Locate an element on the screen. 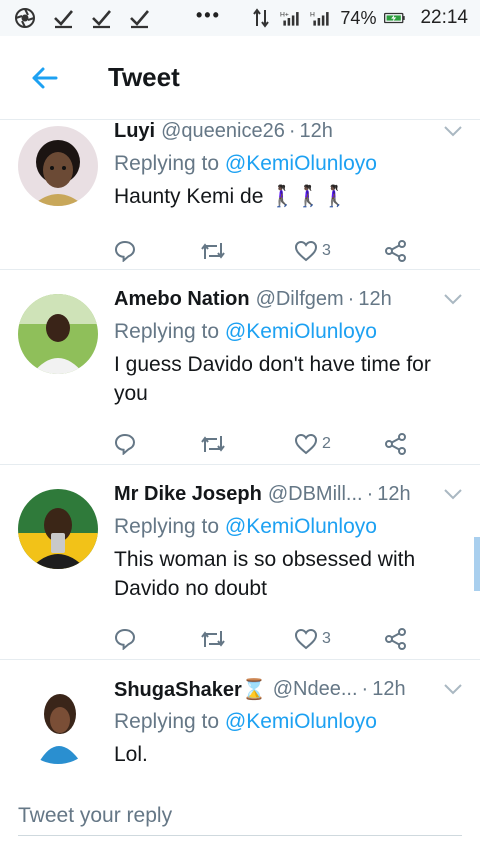 Image resolution: width=480 pixels, height=854 pixels. aperture-icon is located at coordinates (25, 18).